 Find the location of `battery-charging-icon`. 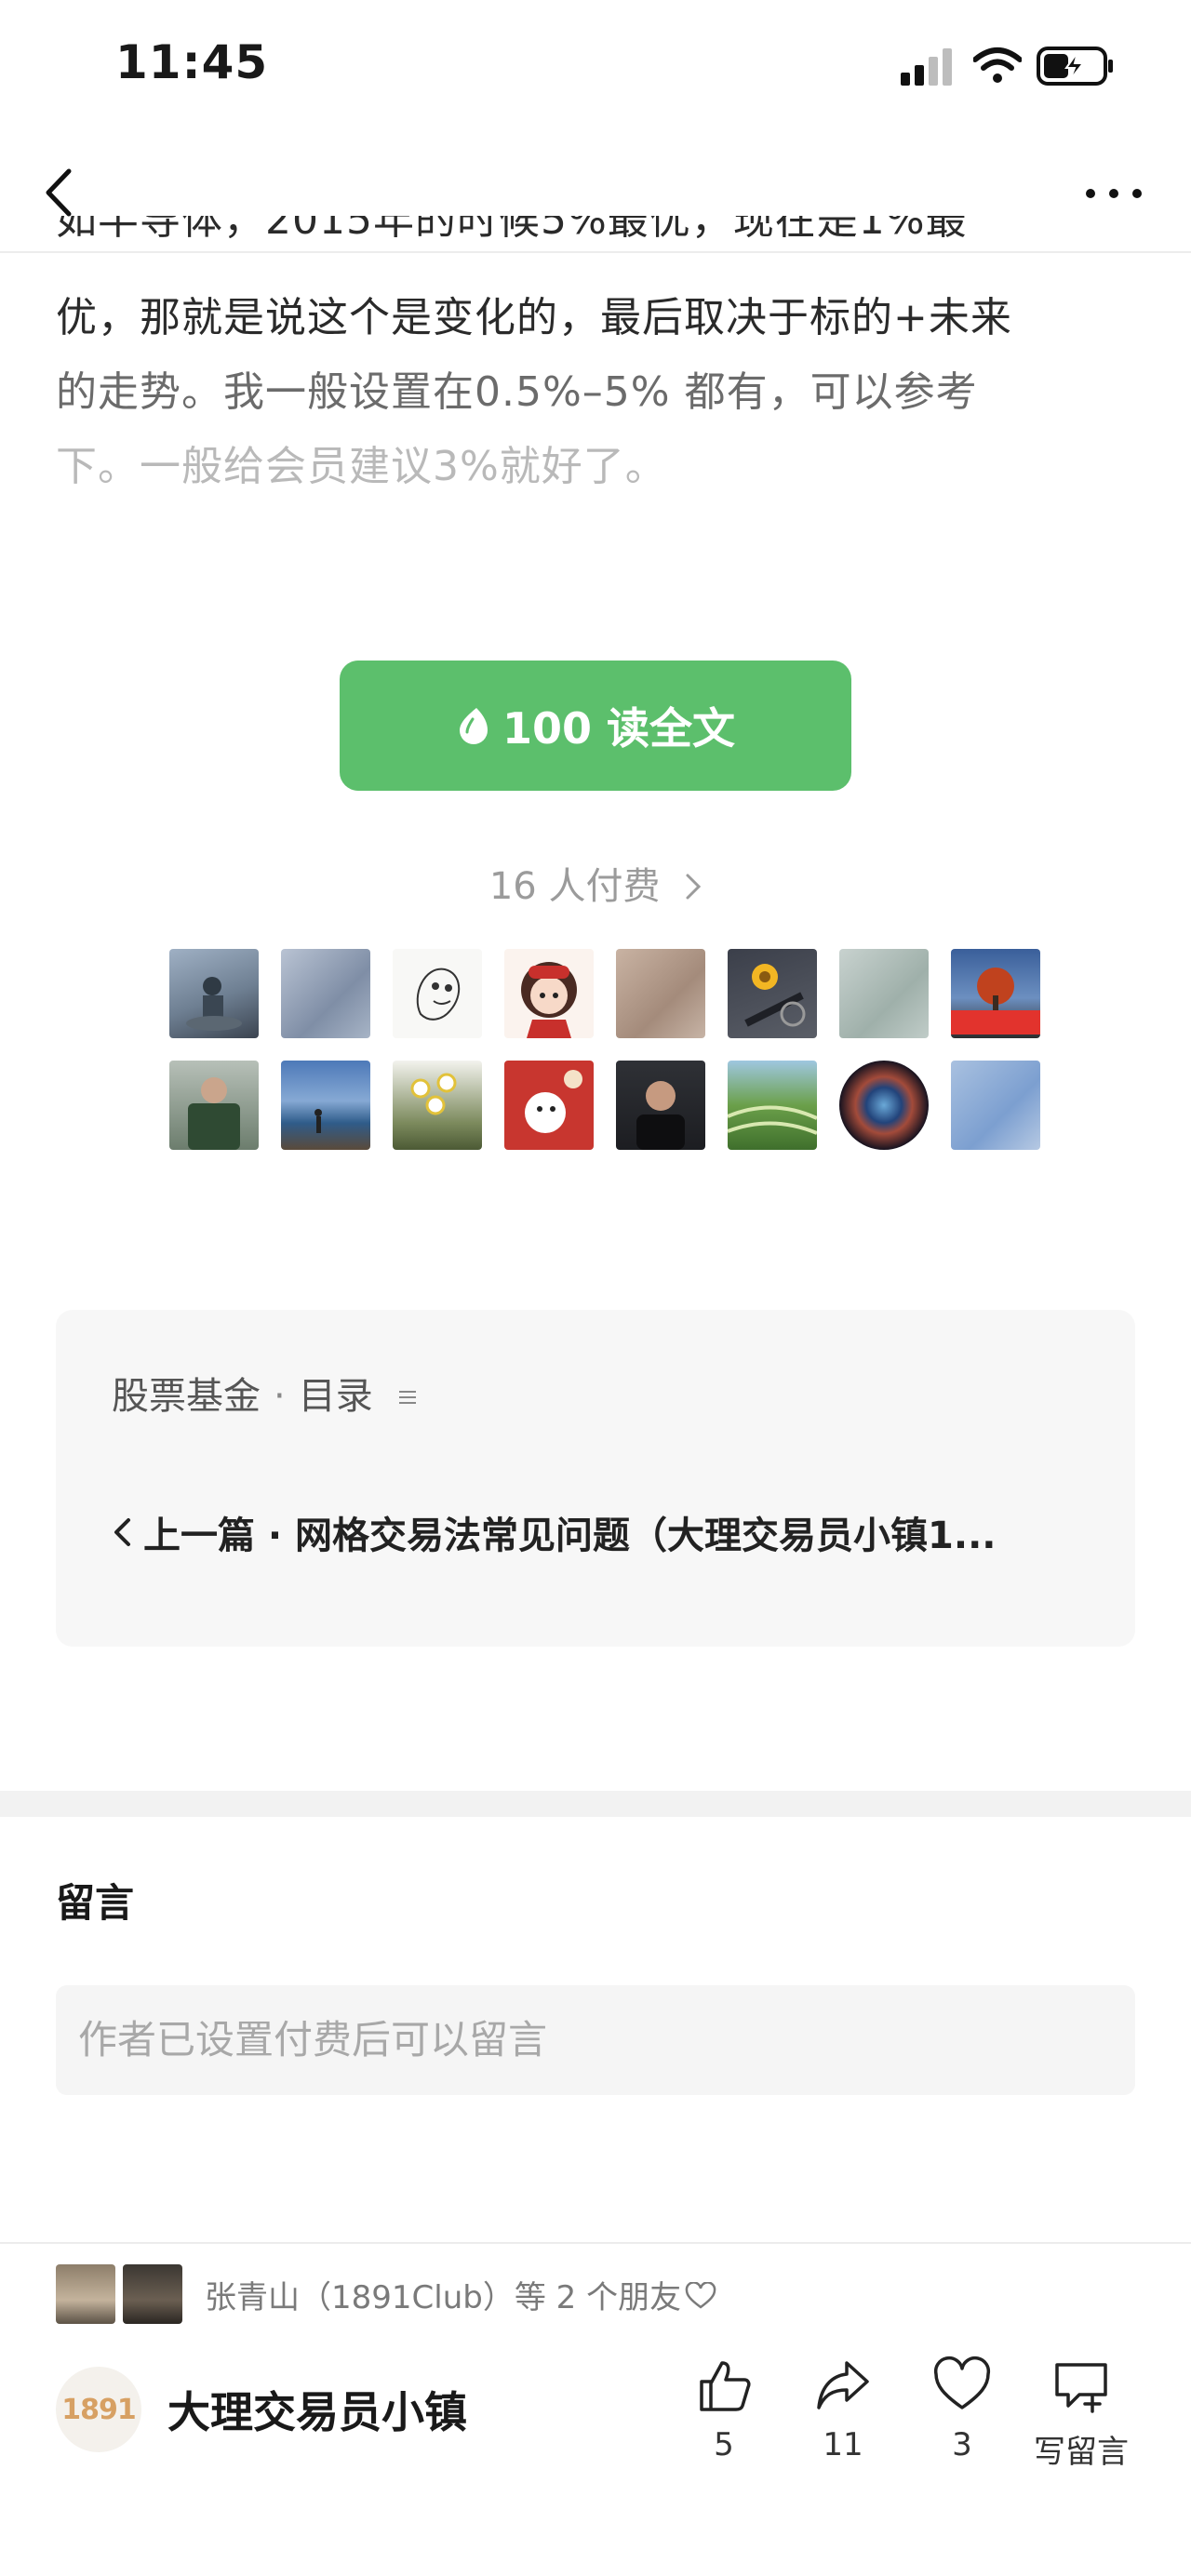

battery-charging-icon is located at coordinates (1075, 66).